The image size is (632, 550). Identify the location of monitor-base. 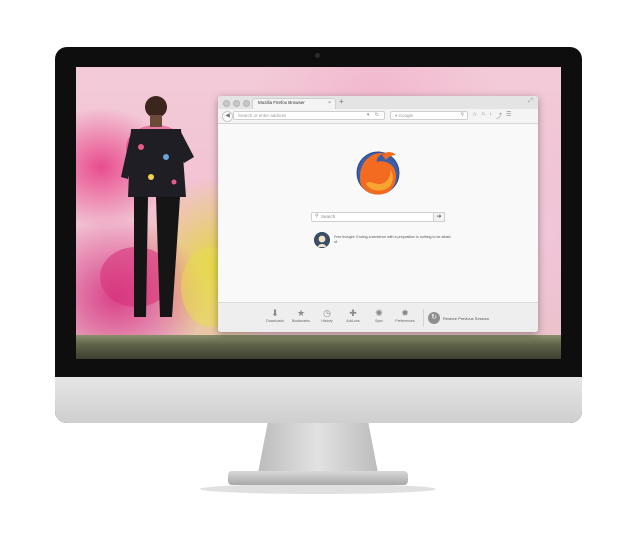
(318, 478).